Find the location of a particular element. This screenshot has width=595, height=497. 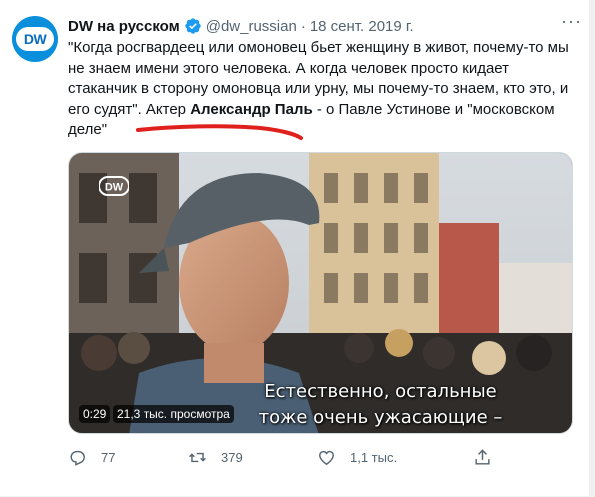

dw-logo-badge: DW is located at coordinates (35, 39).